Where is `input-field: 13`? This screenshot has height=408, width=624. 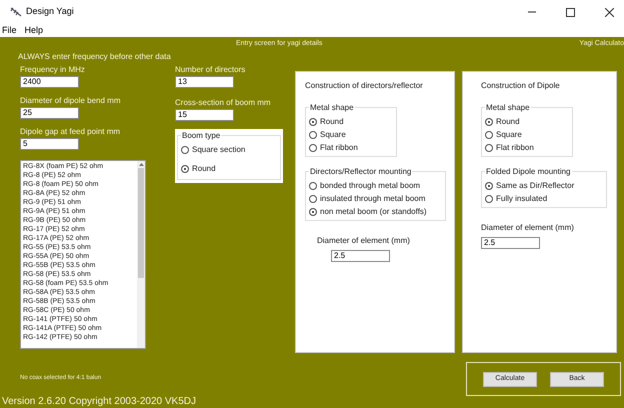 input-field: 13 is located at coordinates (204, 82).